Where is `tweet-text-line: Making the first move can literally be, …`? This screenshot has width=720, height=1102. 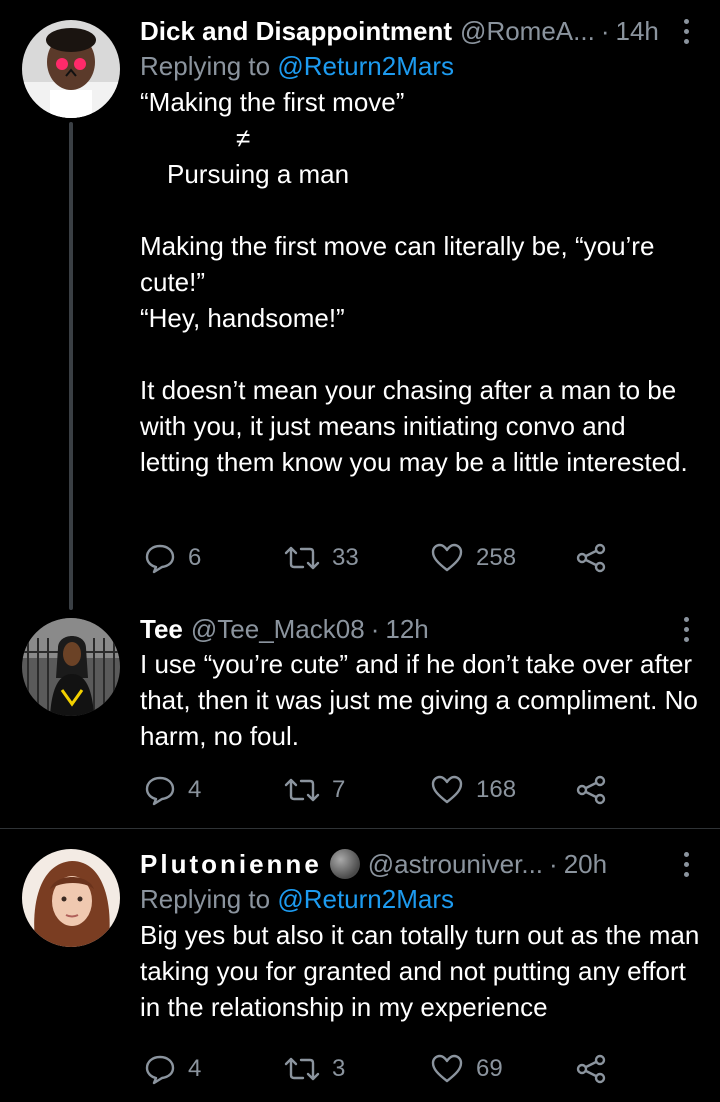
tweet-text-line: Making the first move can literally be, … is located at coordinates (397, 264).